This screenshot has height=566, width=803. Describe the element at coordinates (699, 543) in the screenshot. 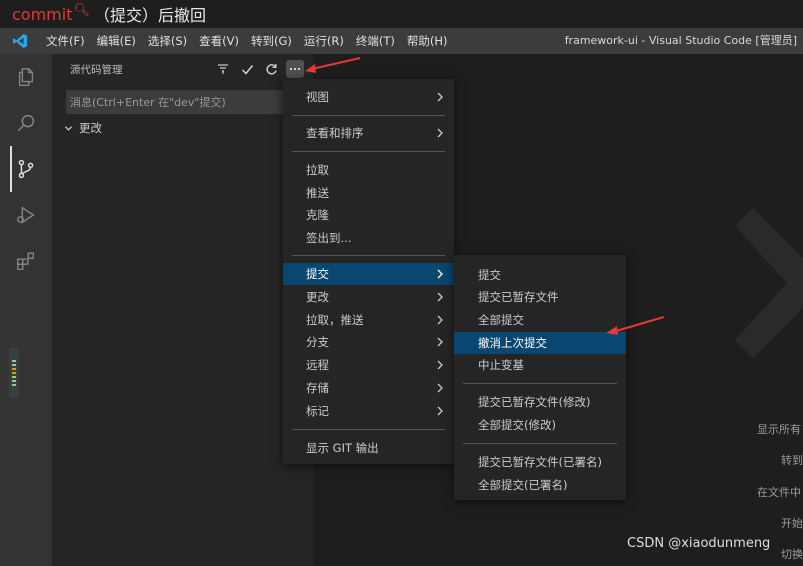

I see `csdn-watermark: CSDN @xiaodunmeng` at that location.